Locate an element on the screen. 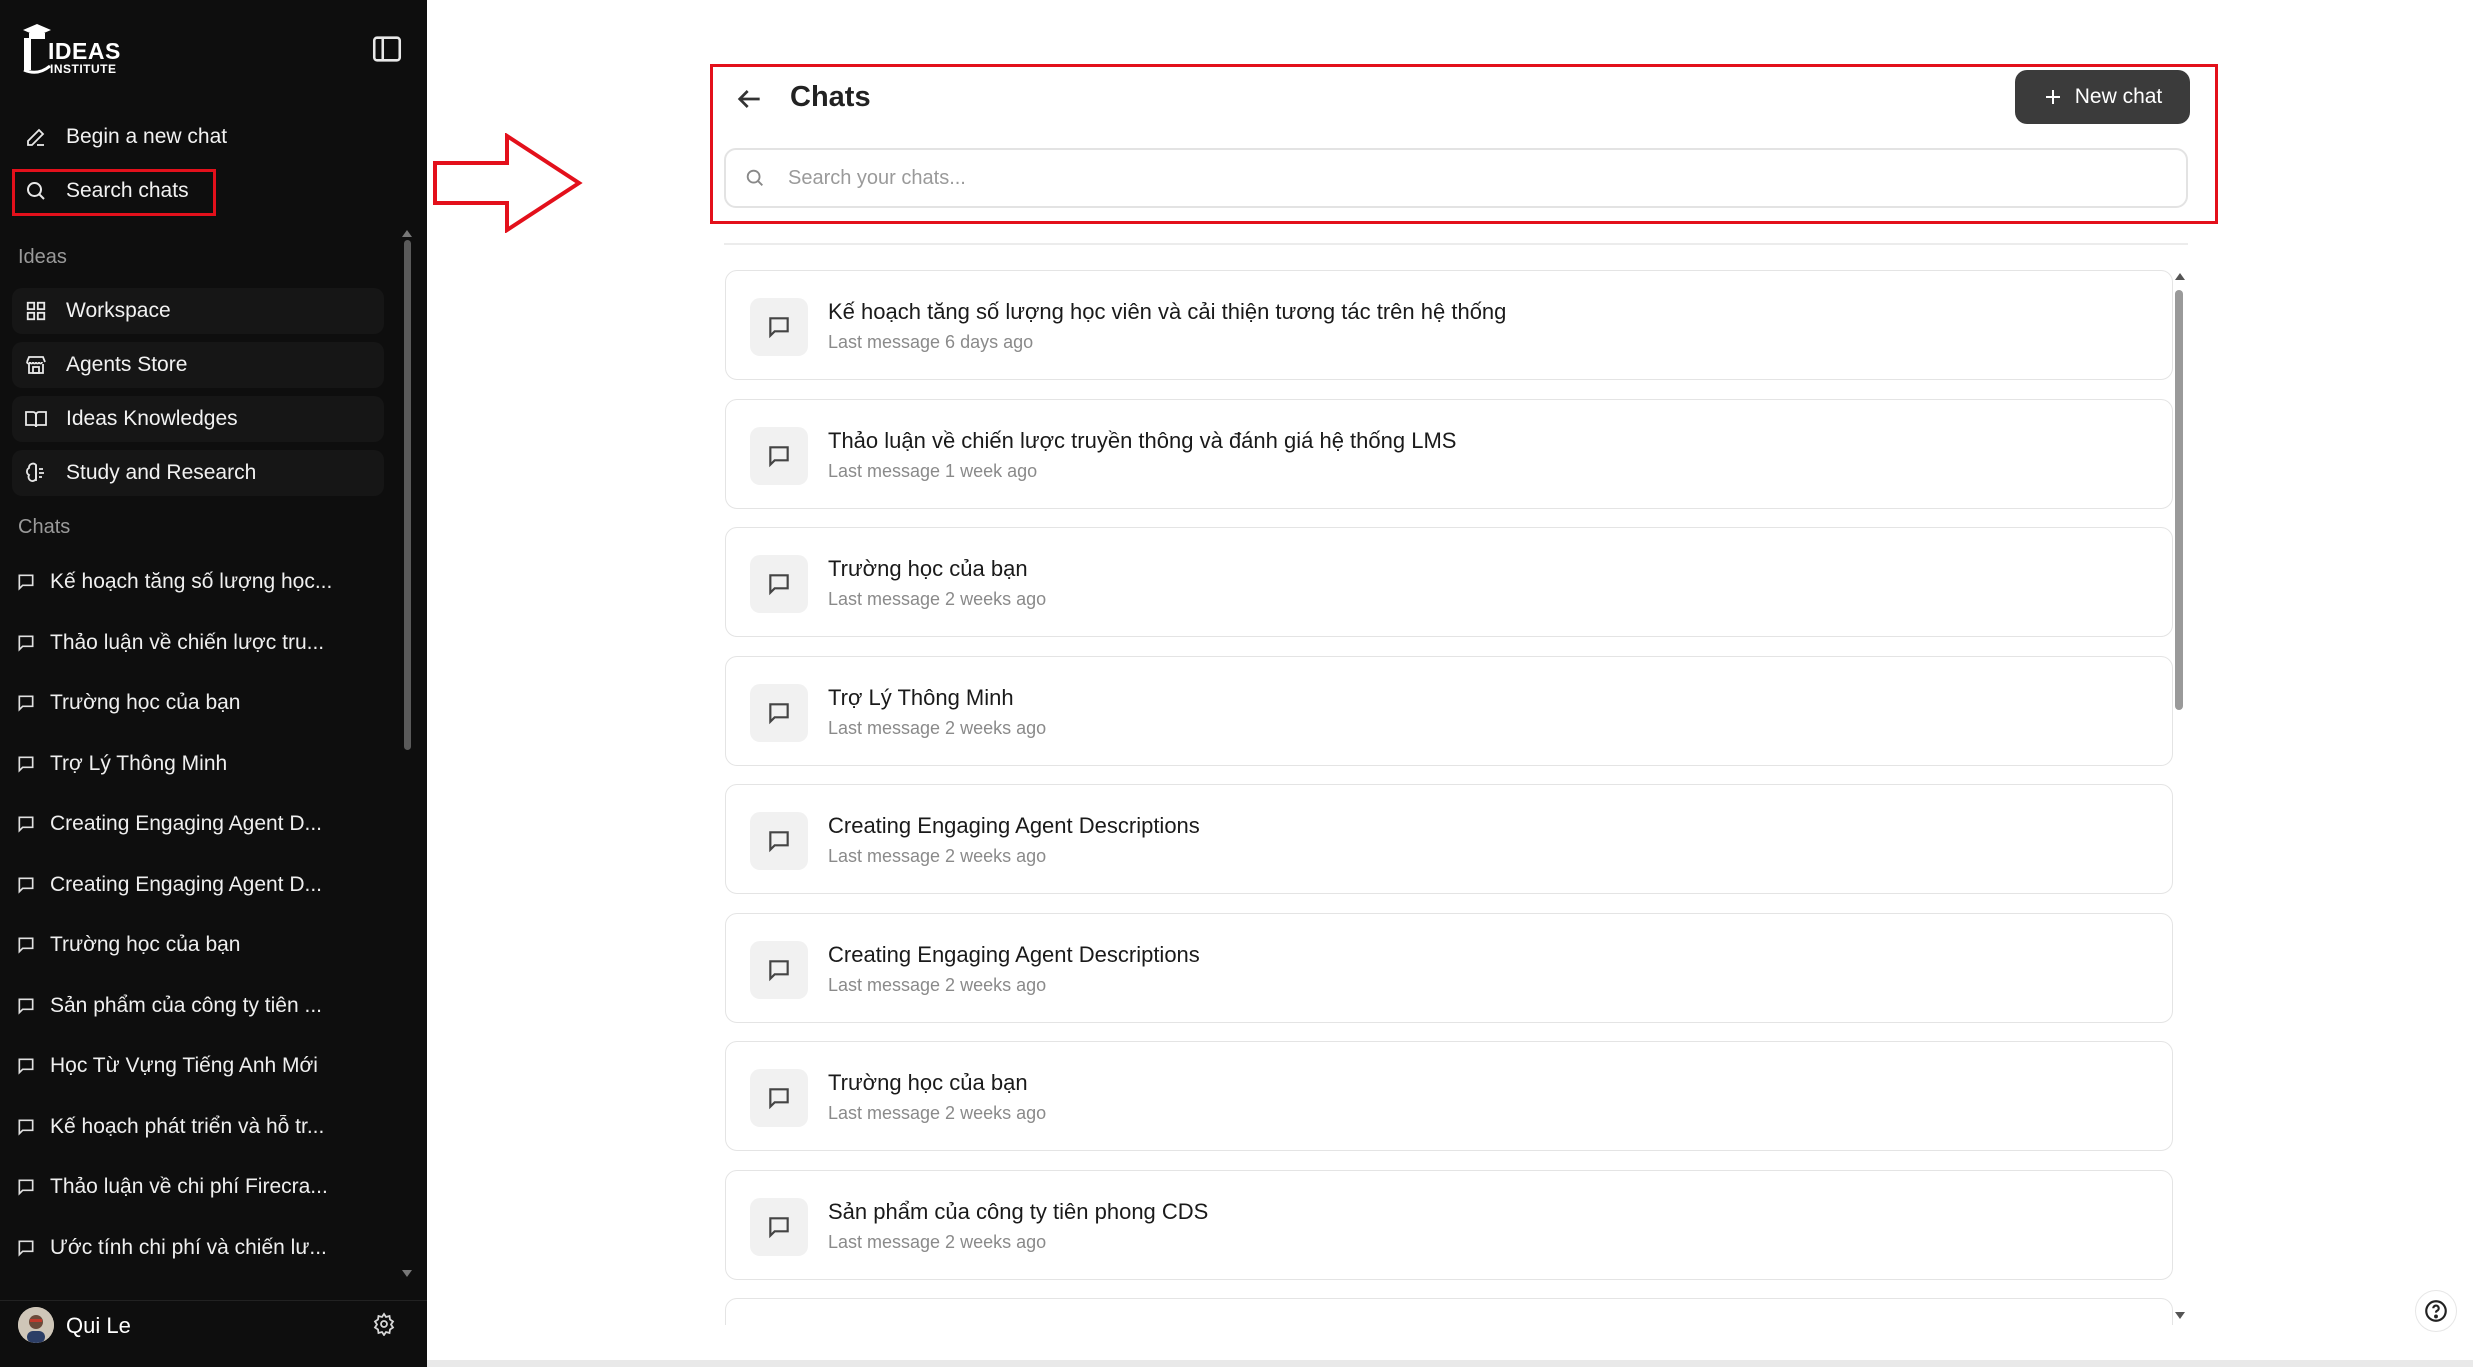  sidebar-item-agents-store: Agents Store is located at coordinates (198, 365).